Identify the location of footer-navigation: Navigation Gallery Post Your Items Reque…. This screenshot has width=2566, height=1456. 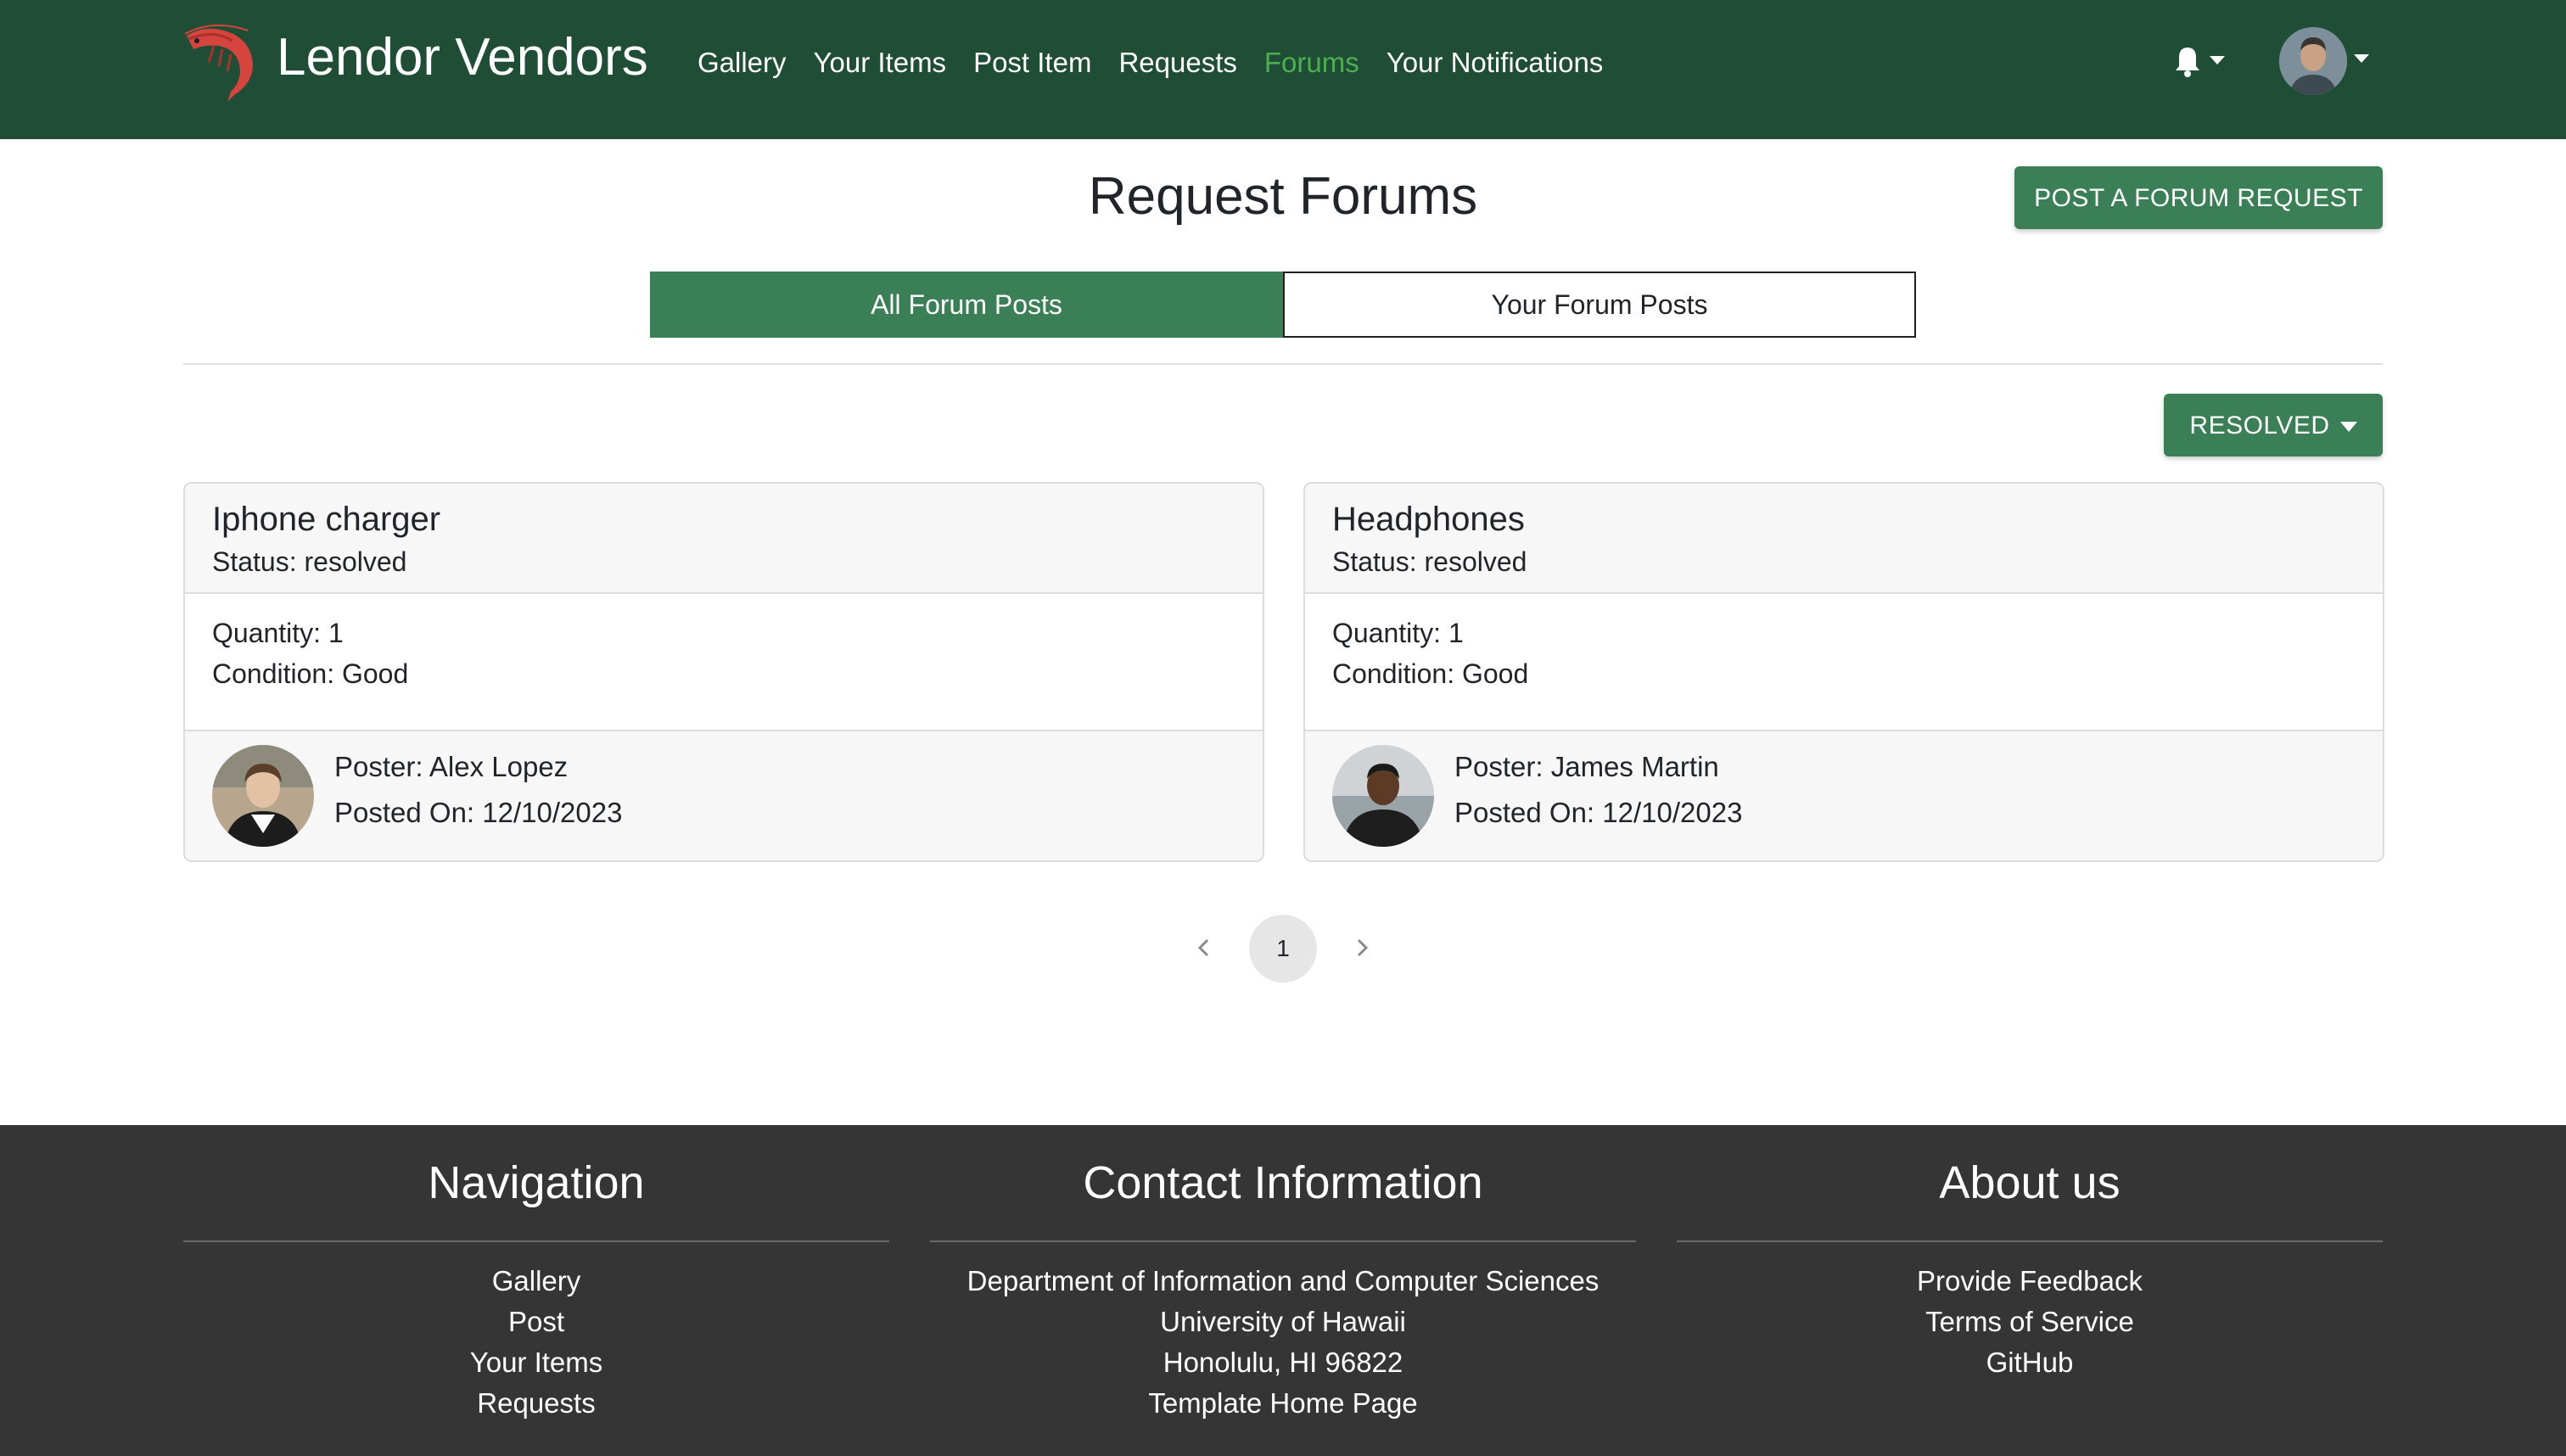
(536, 1286).